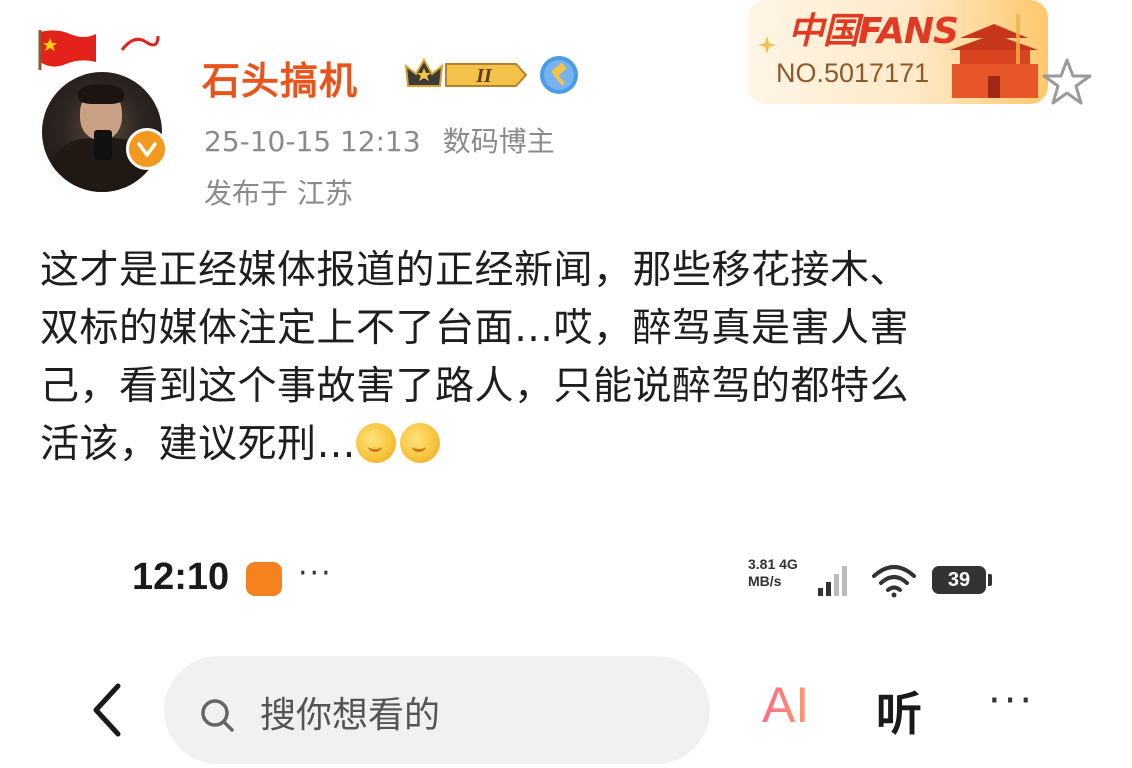  I want to click on star-favorite-icon, so click(1067, 83).